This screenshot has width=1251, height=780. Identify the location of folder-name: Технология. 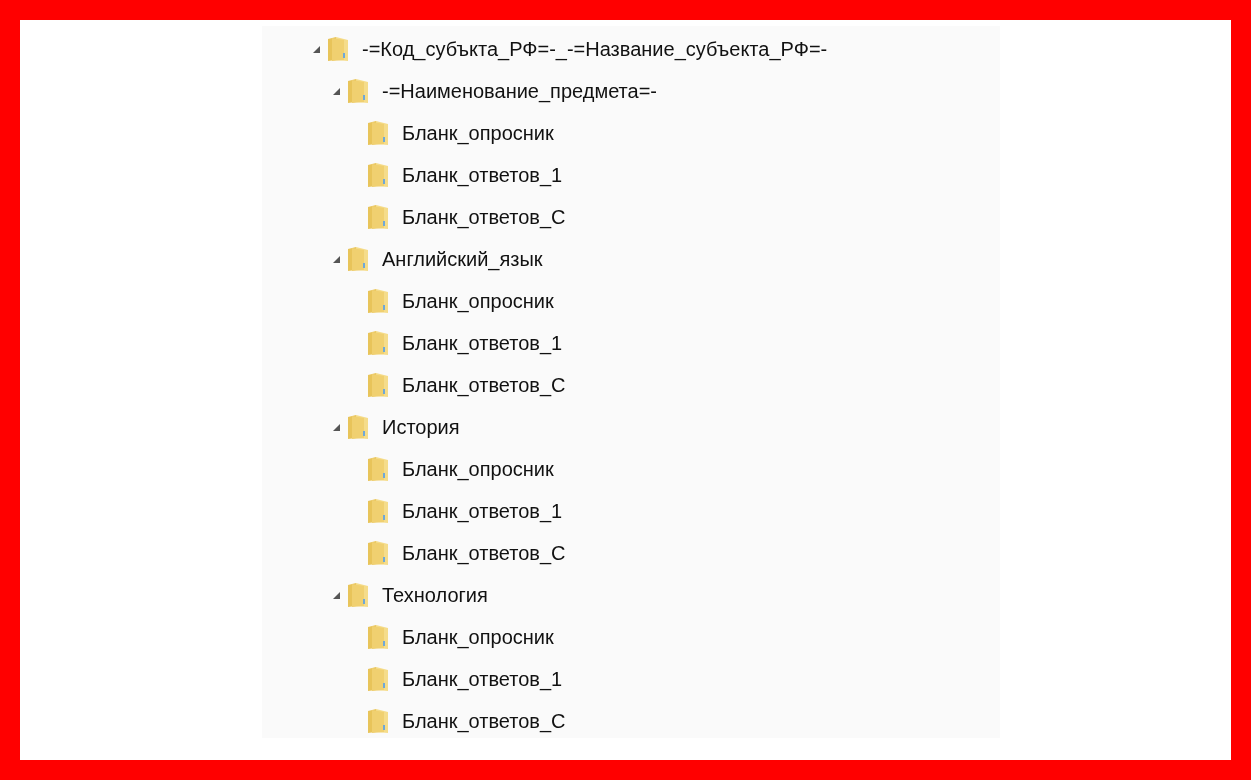
(435, 595).